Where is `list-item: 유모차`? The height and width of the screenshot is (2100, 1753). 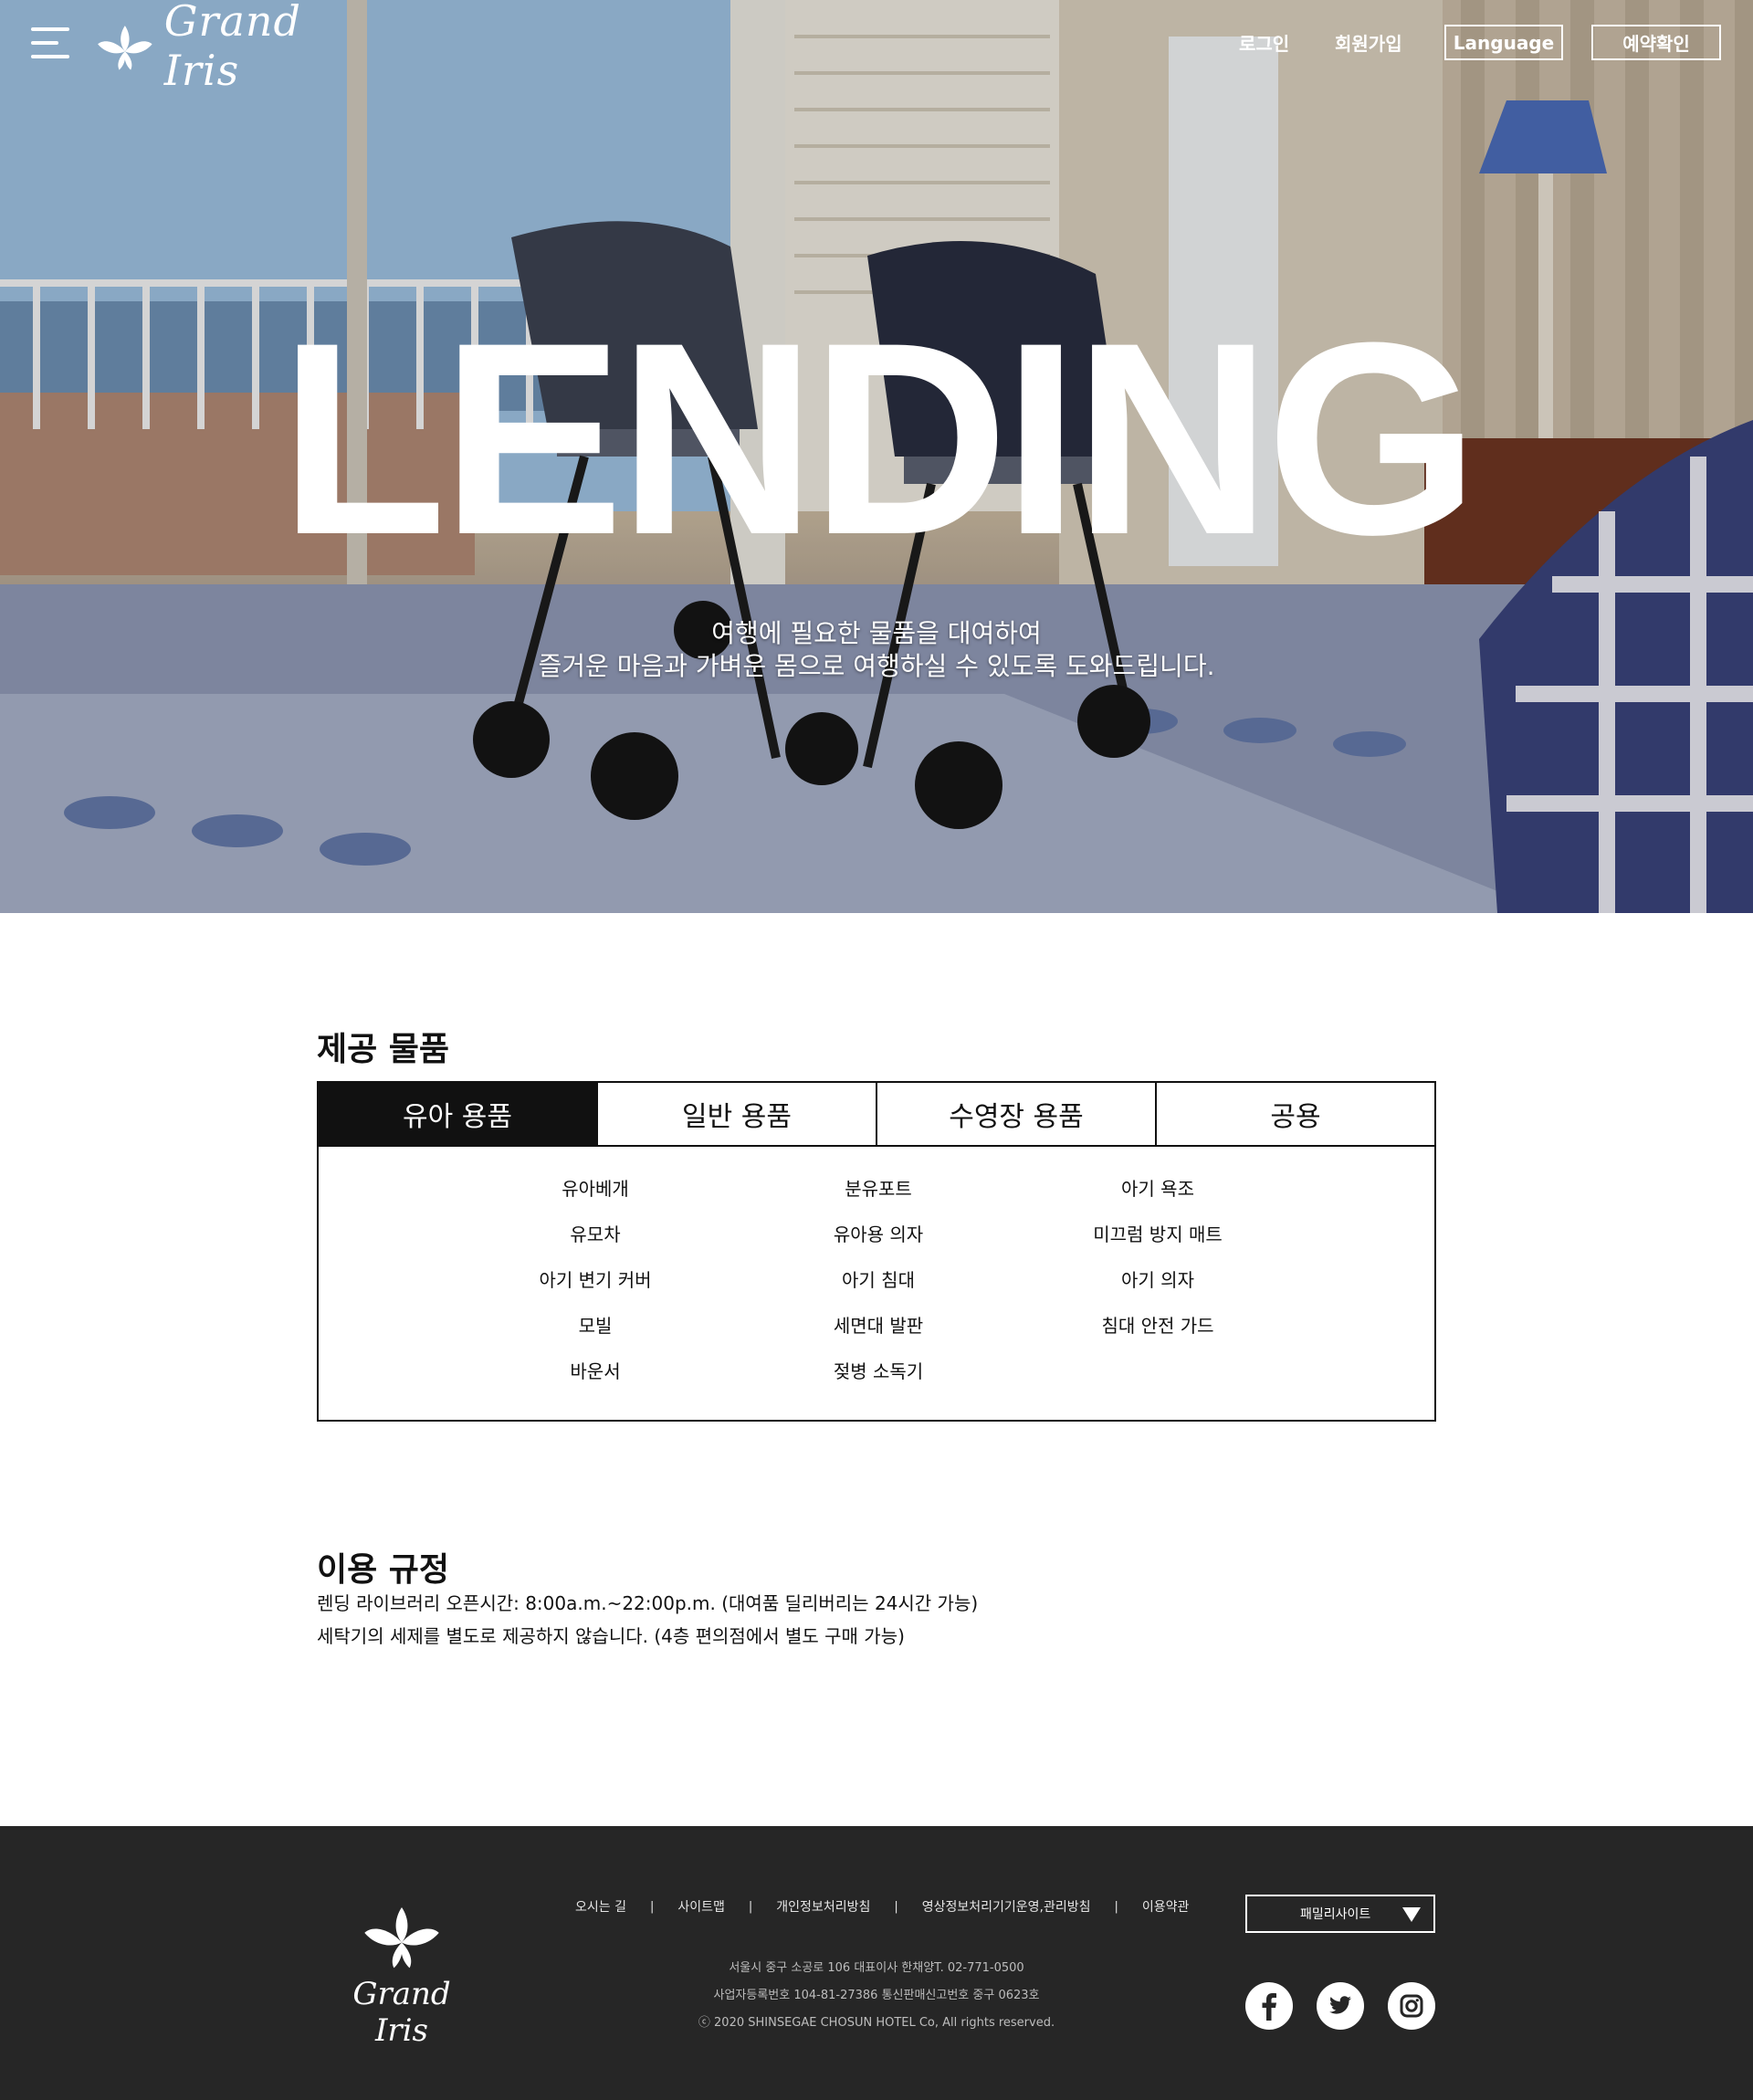
list-item: 유모차 is located at coordinates (595, 1234).